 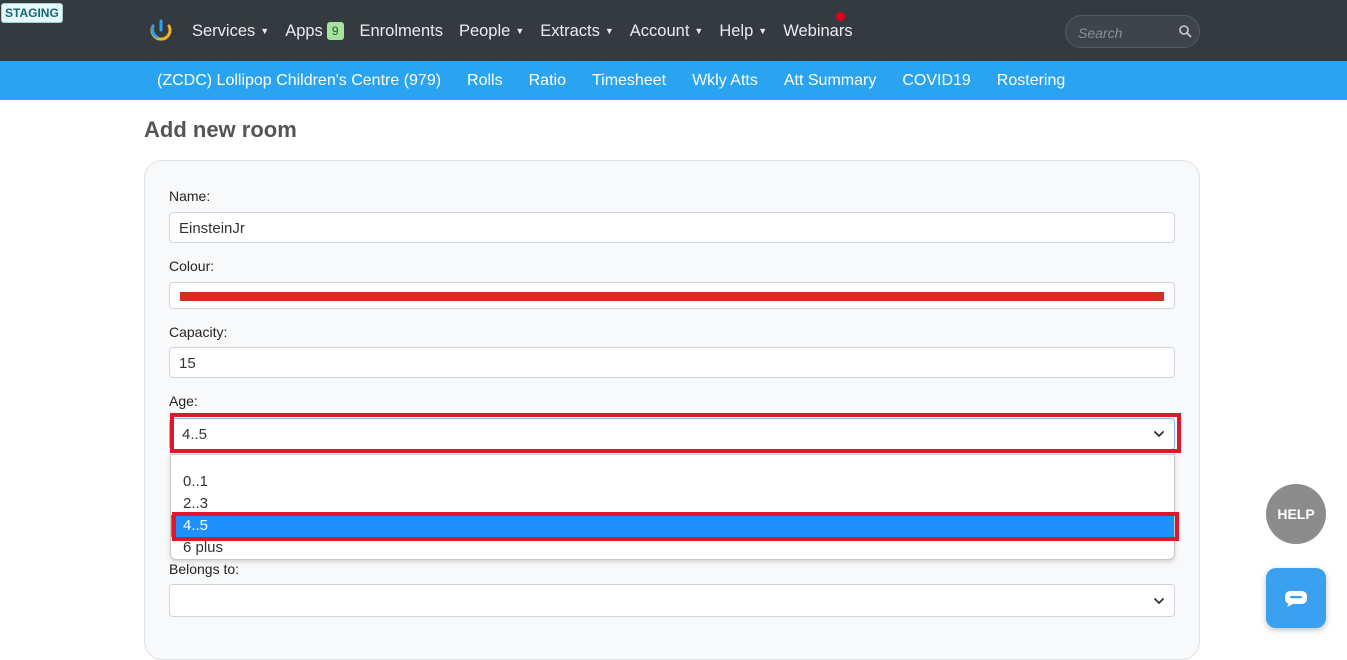 I want to click on subnav-timesheet: Timesheet, so click(x=629, y=81).